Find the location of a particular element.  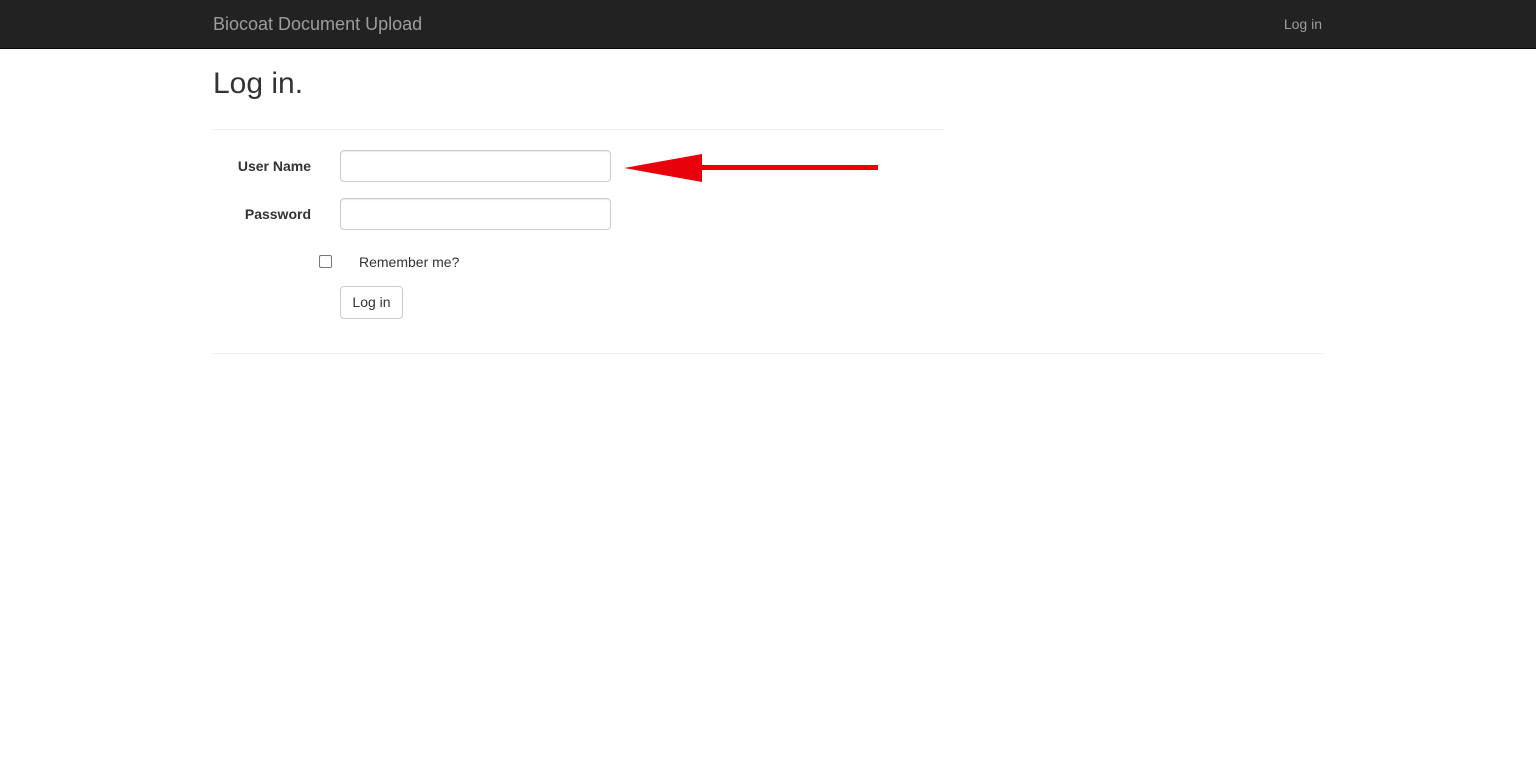

username-label: User Name is located at coordinates (274, 166).